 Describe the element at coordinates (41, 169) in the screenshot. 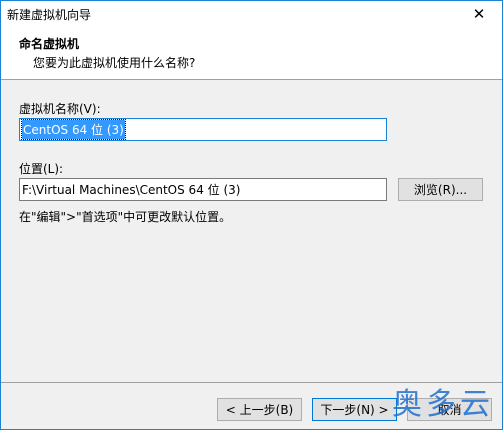

I see `location-label: 位置(L):` at that location.